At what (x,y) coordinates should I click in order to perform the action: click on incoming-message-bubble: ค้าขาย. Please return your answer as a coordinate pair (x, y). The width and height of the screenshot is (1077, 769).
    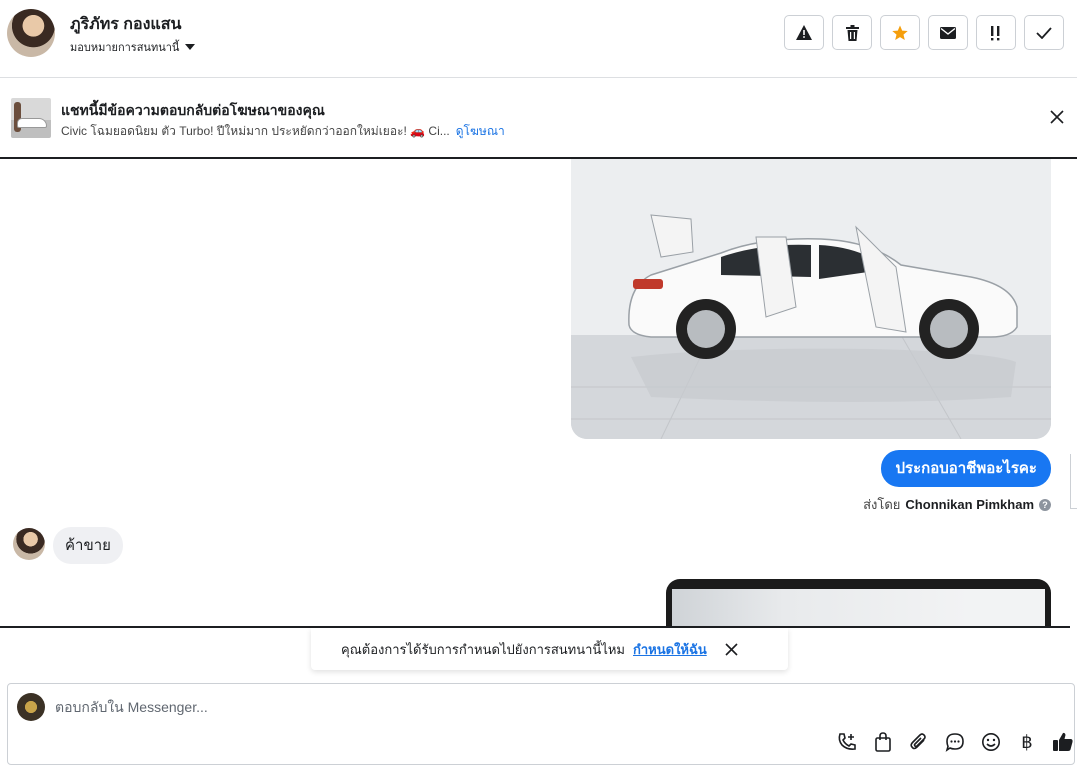
    Looking at the image, I should click on (88, 545).